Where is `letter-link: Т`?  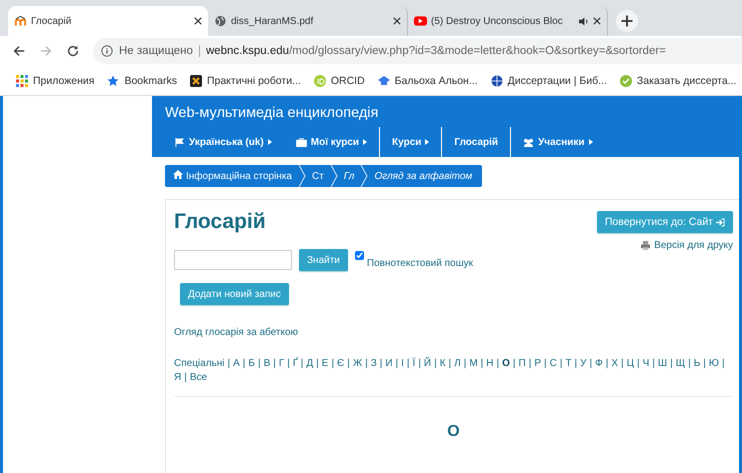 letter-link: Т is located at coordinates (568, 364).